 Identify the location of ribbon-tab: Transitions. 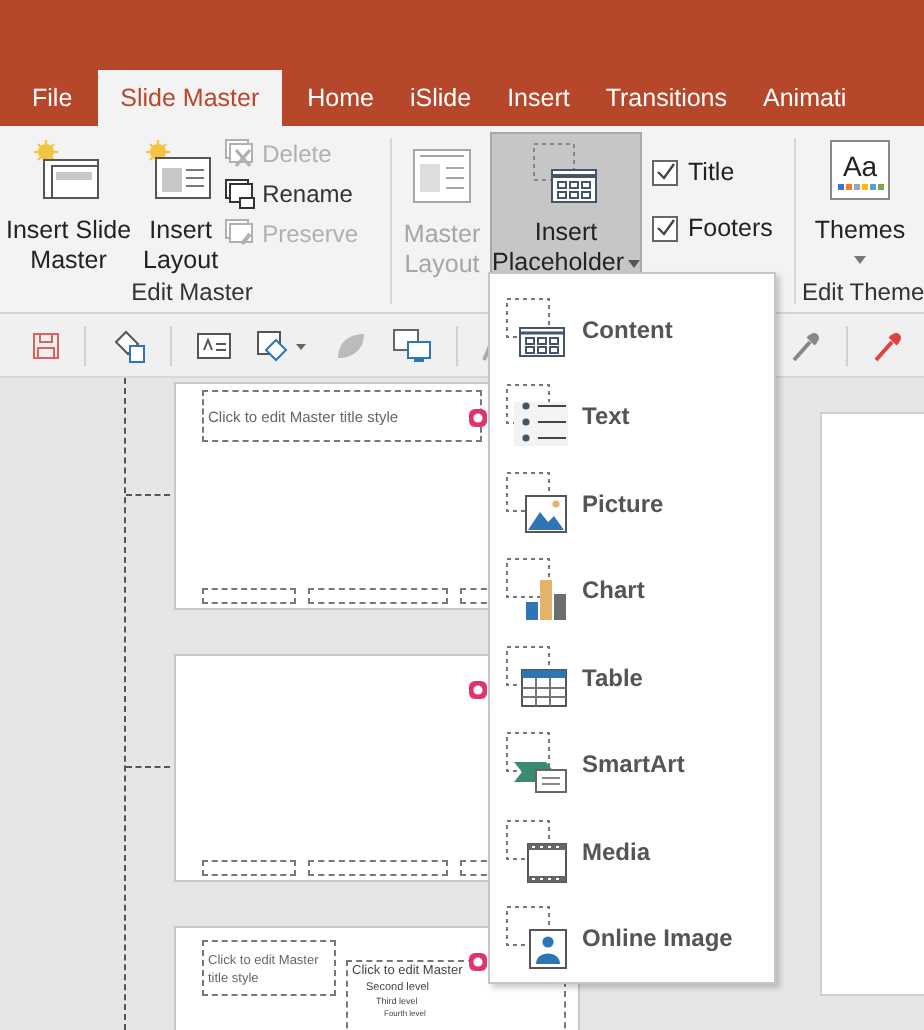
(666, 98).